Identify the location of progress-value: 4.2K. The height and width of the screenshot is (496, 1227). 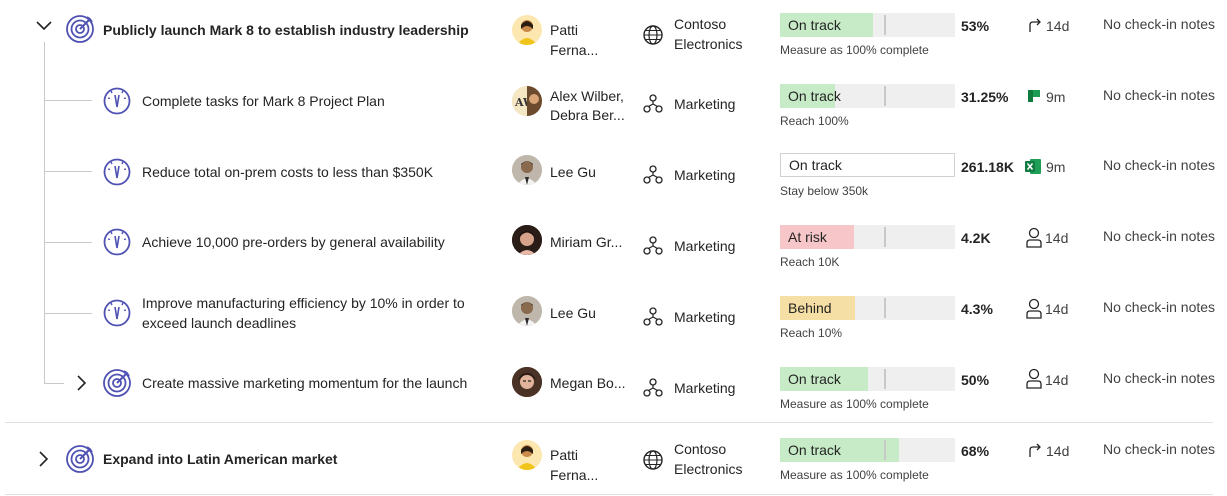
(976, 238).